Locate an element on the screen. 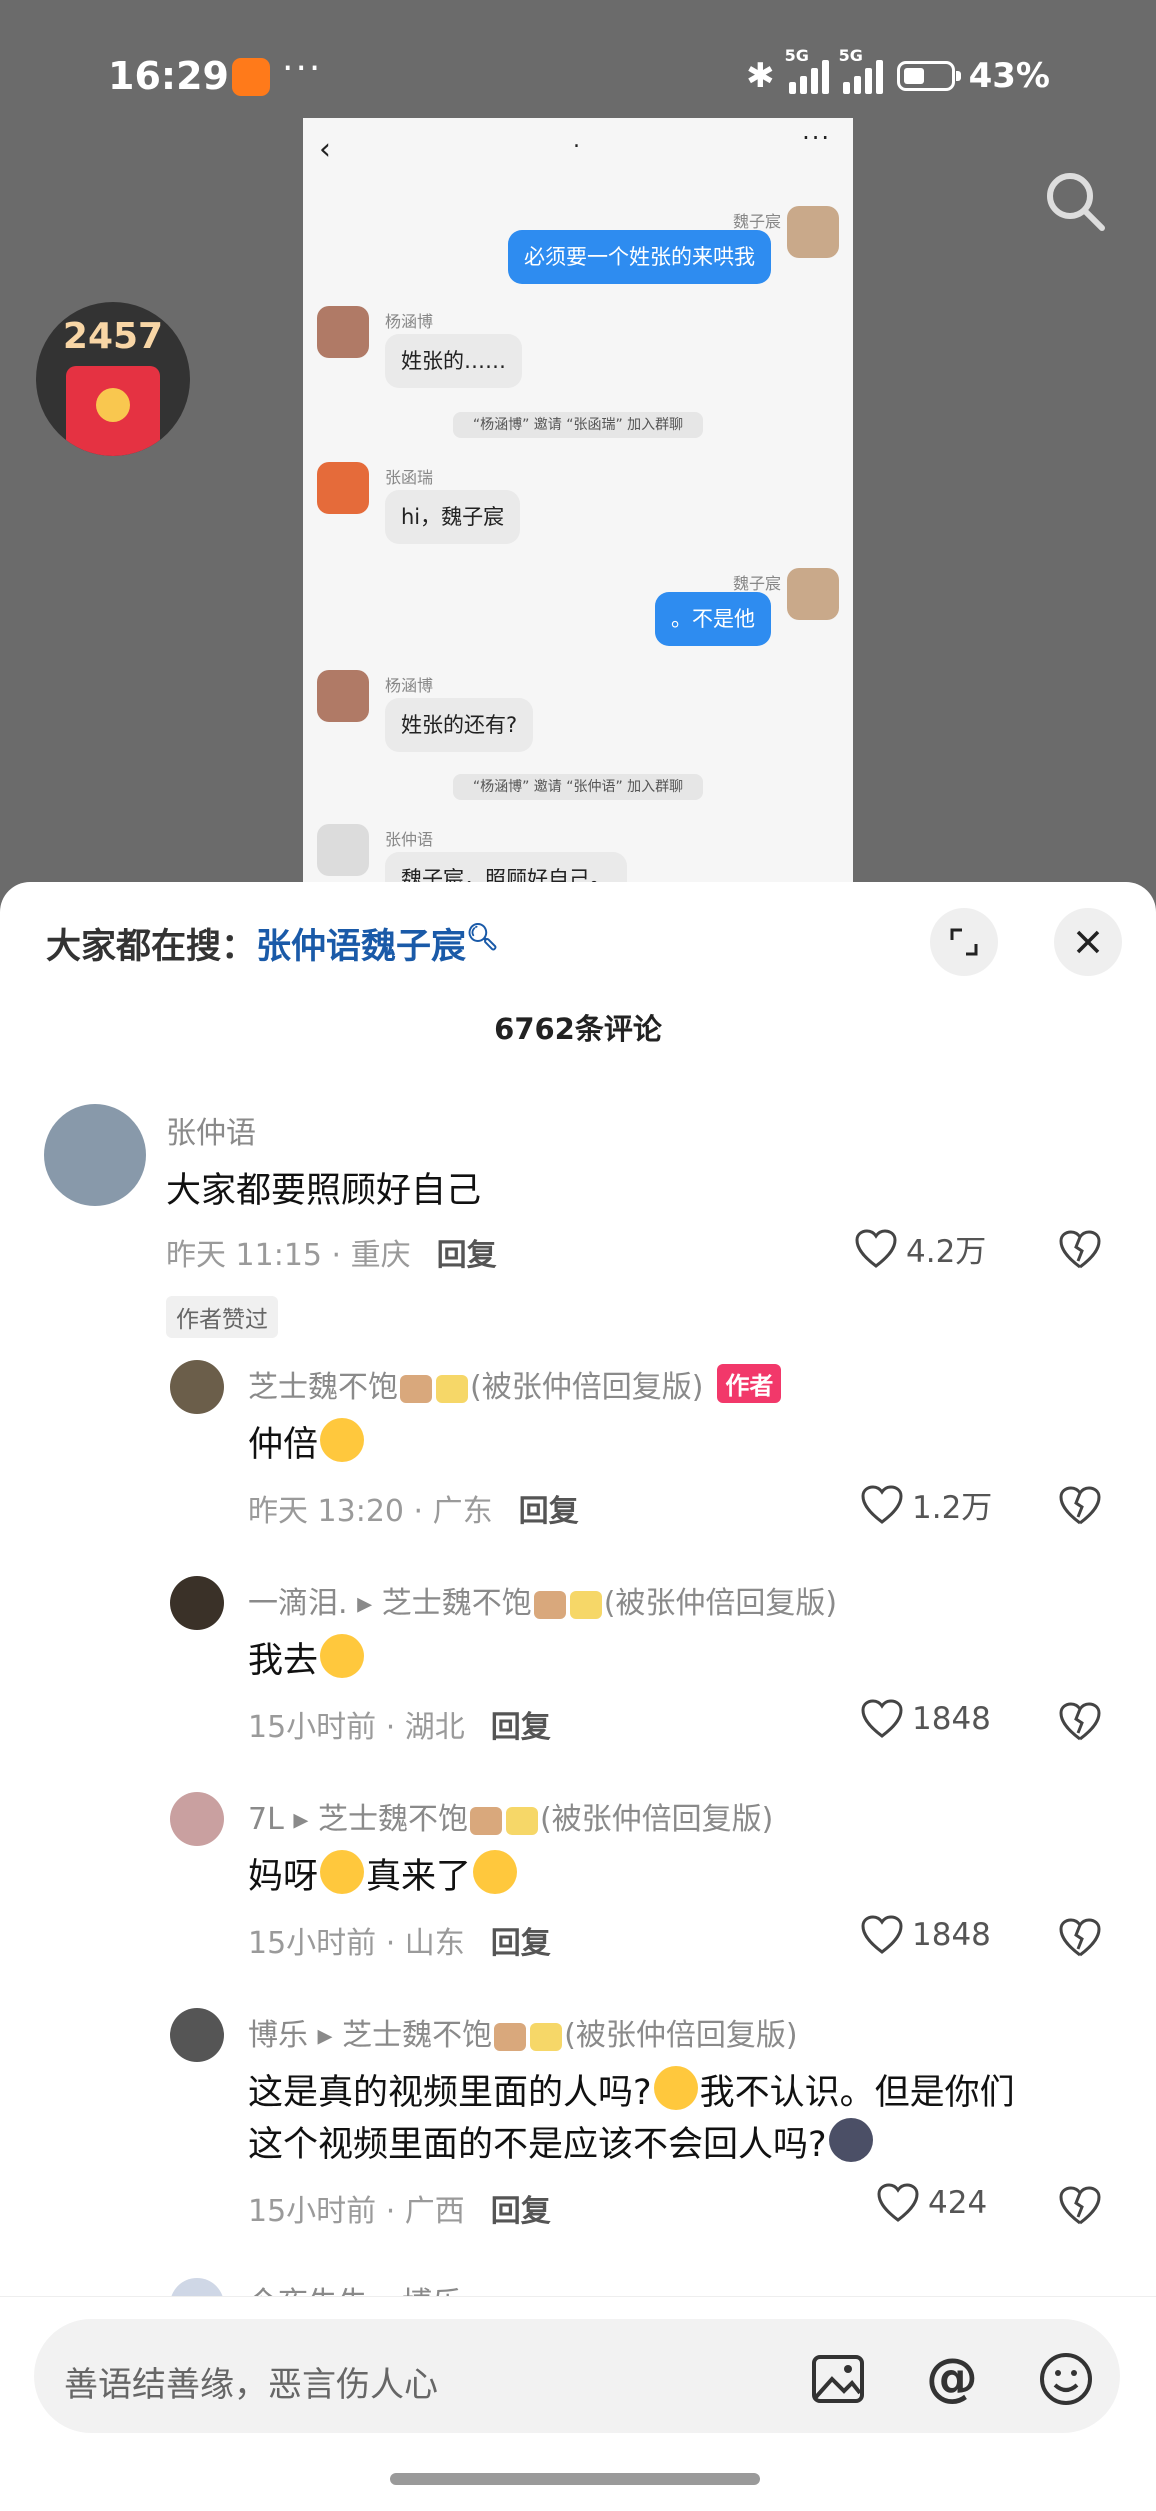 This screenshot has height=2511, width=1156. comment-text: 这个视频里面的不是应该不会回人吗? is located at coordinates (561, 2141).